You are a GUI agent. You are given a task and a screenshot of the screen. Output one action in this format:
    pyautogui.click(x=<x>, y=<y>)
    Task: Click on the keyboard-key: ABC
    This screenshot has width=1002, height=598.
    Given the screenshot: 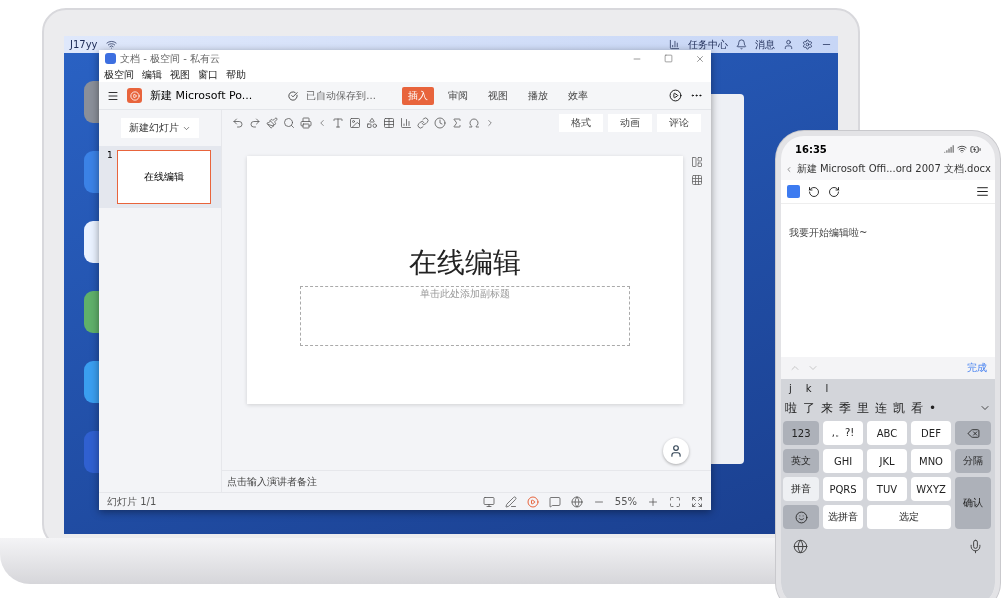 What is the action you would take?
    pyautogui.click(x=887, y=433)
    